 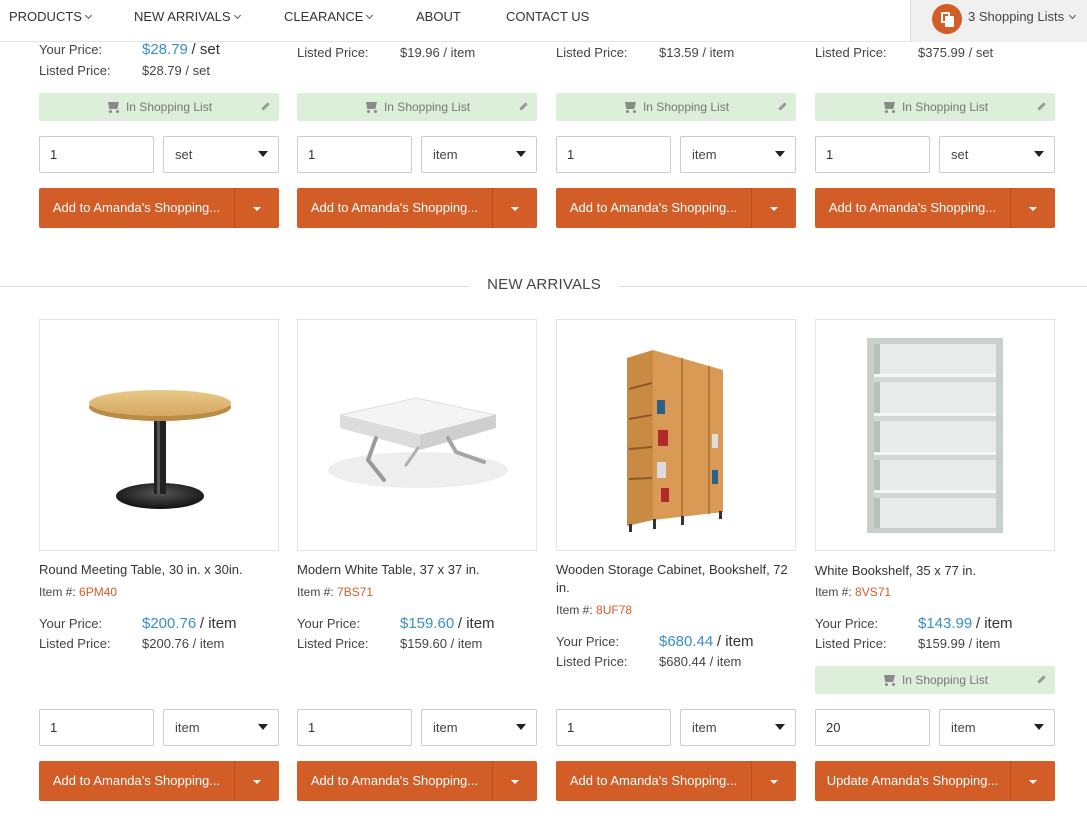 I want to click on nav-about: ABOUT, so click(x=438, y=18).